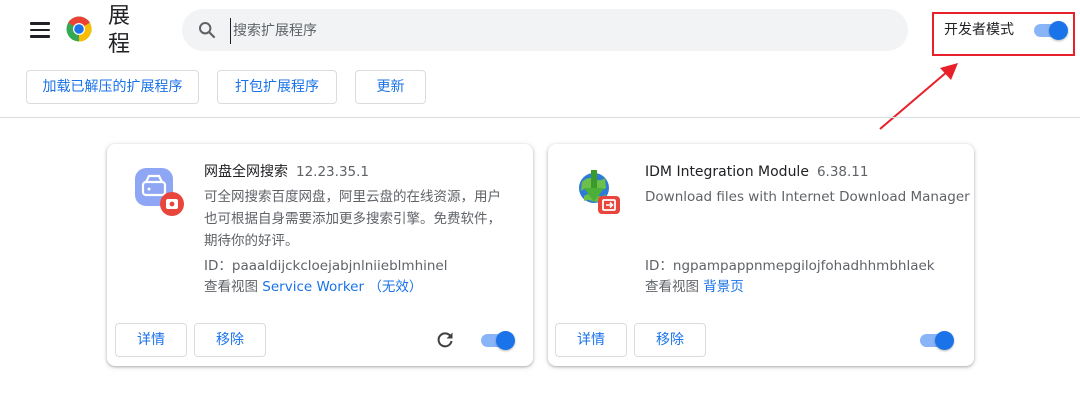  What do you see at coordinates (159, 192) in the screenshot?
I see `netdisk-search-extension-icon` at bounding box center [159, 192].